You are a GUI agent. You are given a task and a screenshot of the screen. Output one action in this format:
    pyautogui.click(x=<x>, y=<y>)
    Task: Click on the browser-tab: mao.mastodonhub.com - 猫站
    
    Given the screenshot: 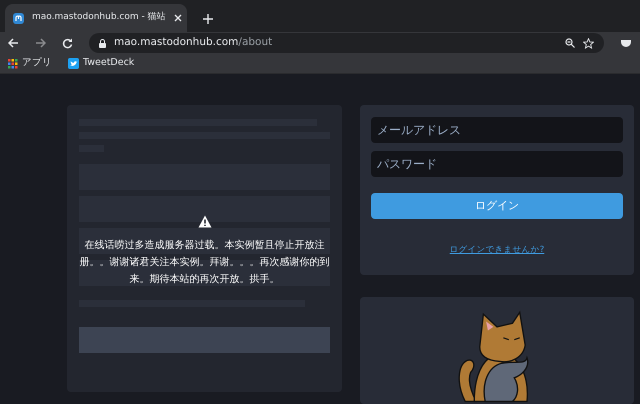 What is the action you would take?
    pyautogui.click(x=96, y=18)
    